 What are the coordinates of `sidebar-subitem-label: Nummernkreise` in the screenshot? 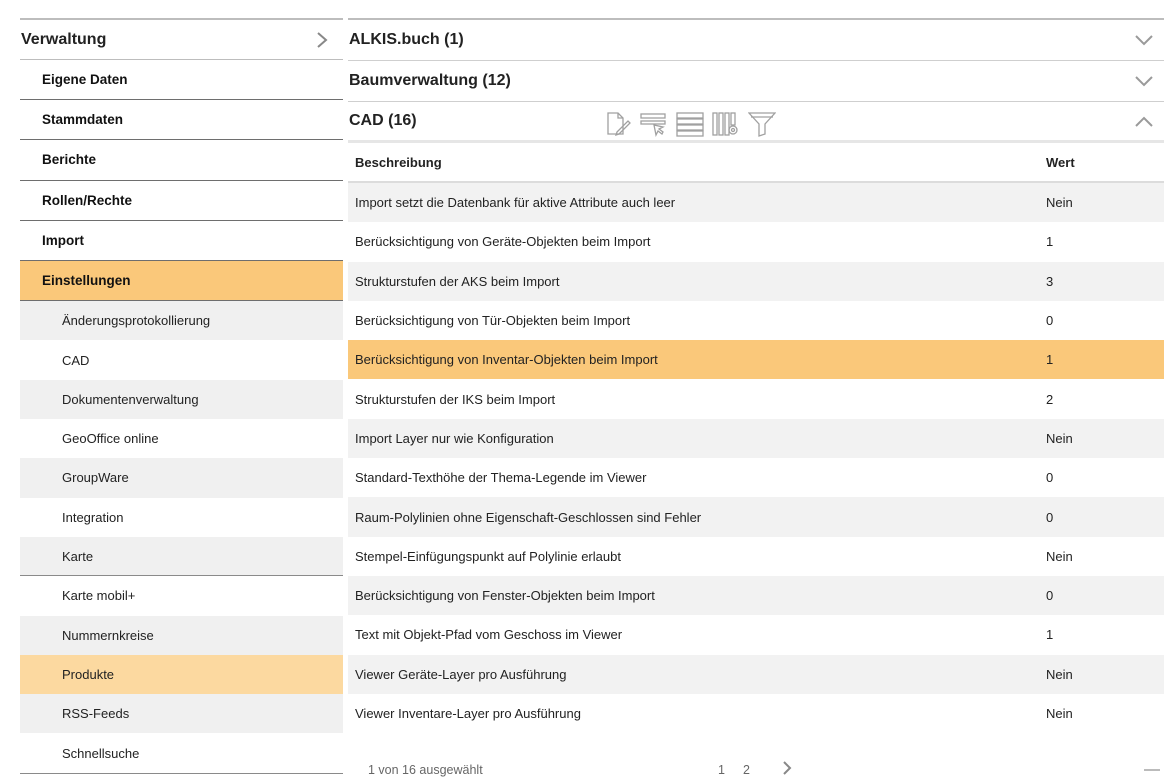 It's located at (108, 635).